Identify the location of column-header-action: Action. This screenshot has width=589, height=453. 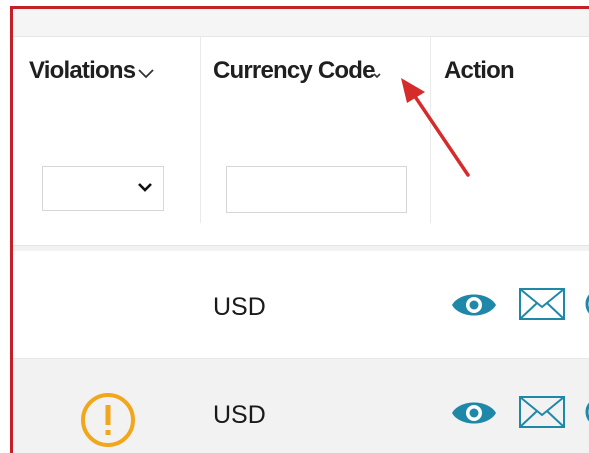
(479, 71).